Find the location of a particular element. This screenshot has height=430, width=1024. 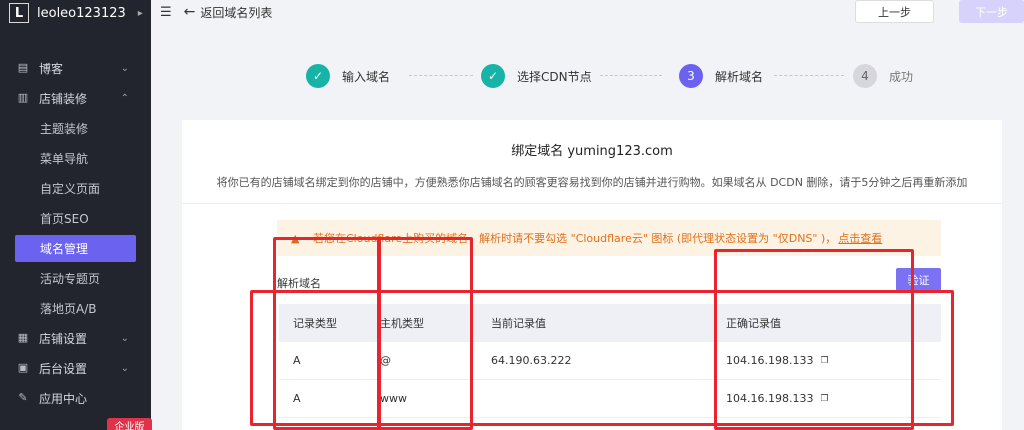

step-resolve-domain: 3 解析域名 is located at coordinates (721, 76).